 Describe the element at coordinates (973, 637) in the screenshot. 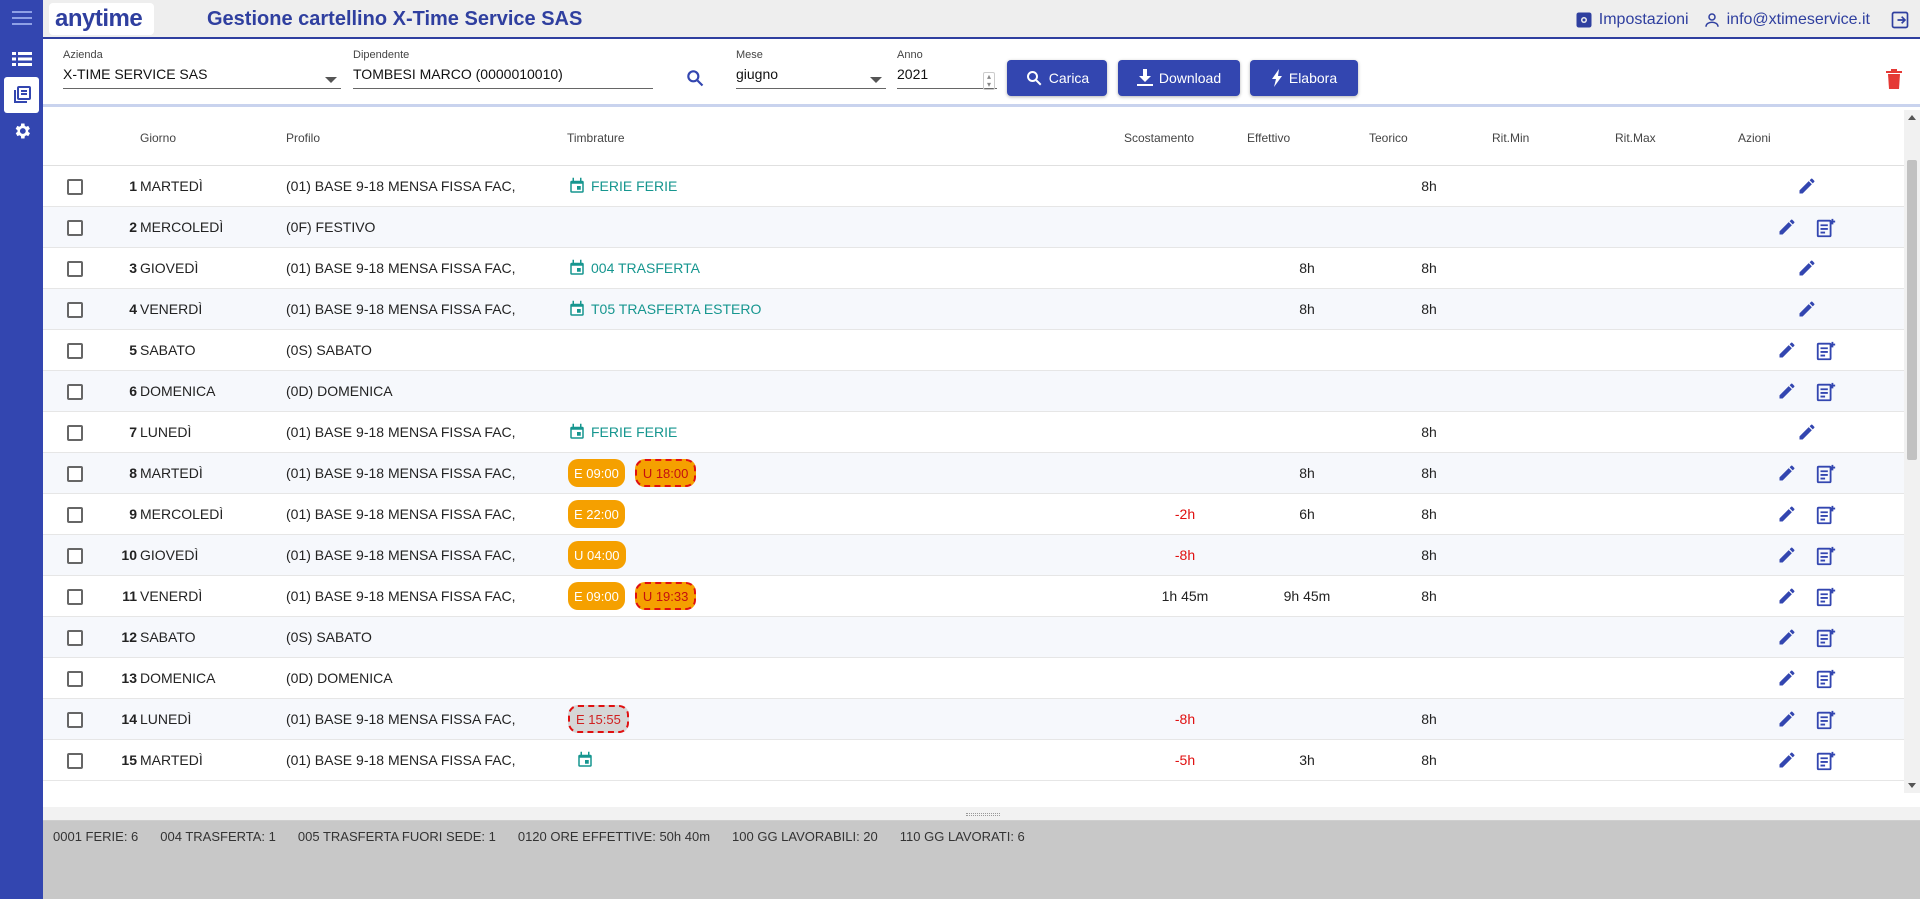

I see `table-row: 12 SABATO (0S) SABATO` at that location.